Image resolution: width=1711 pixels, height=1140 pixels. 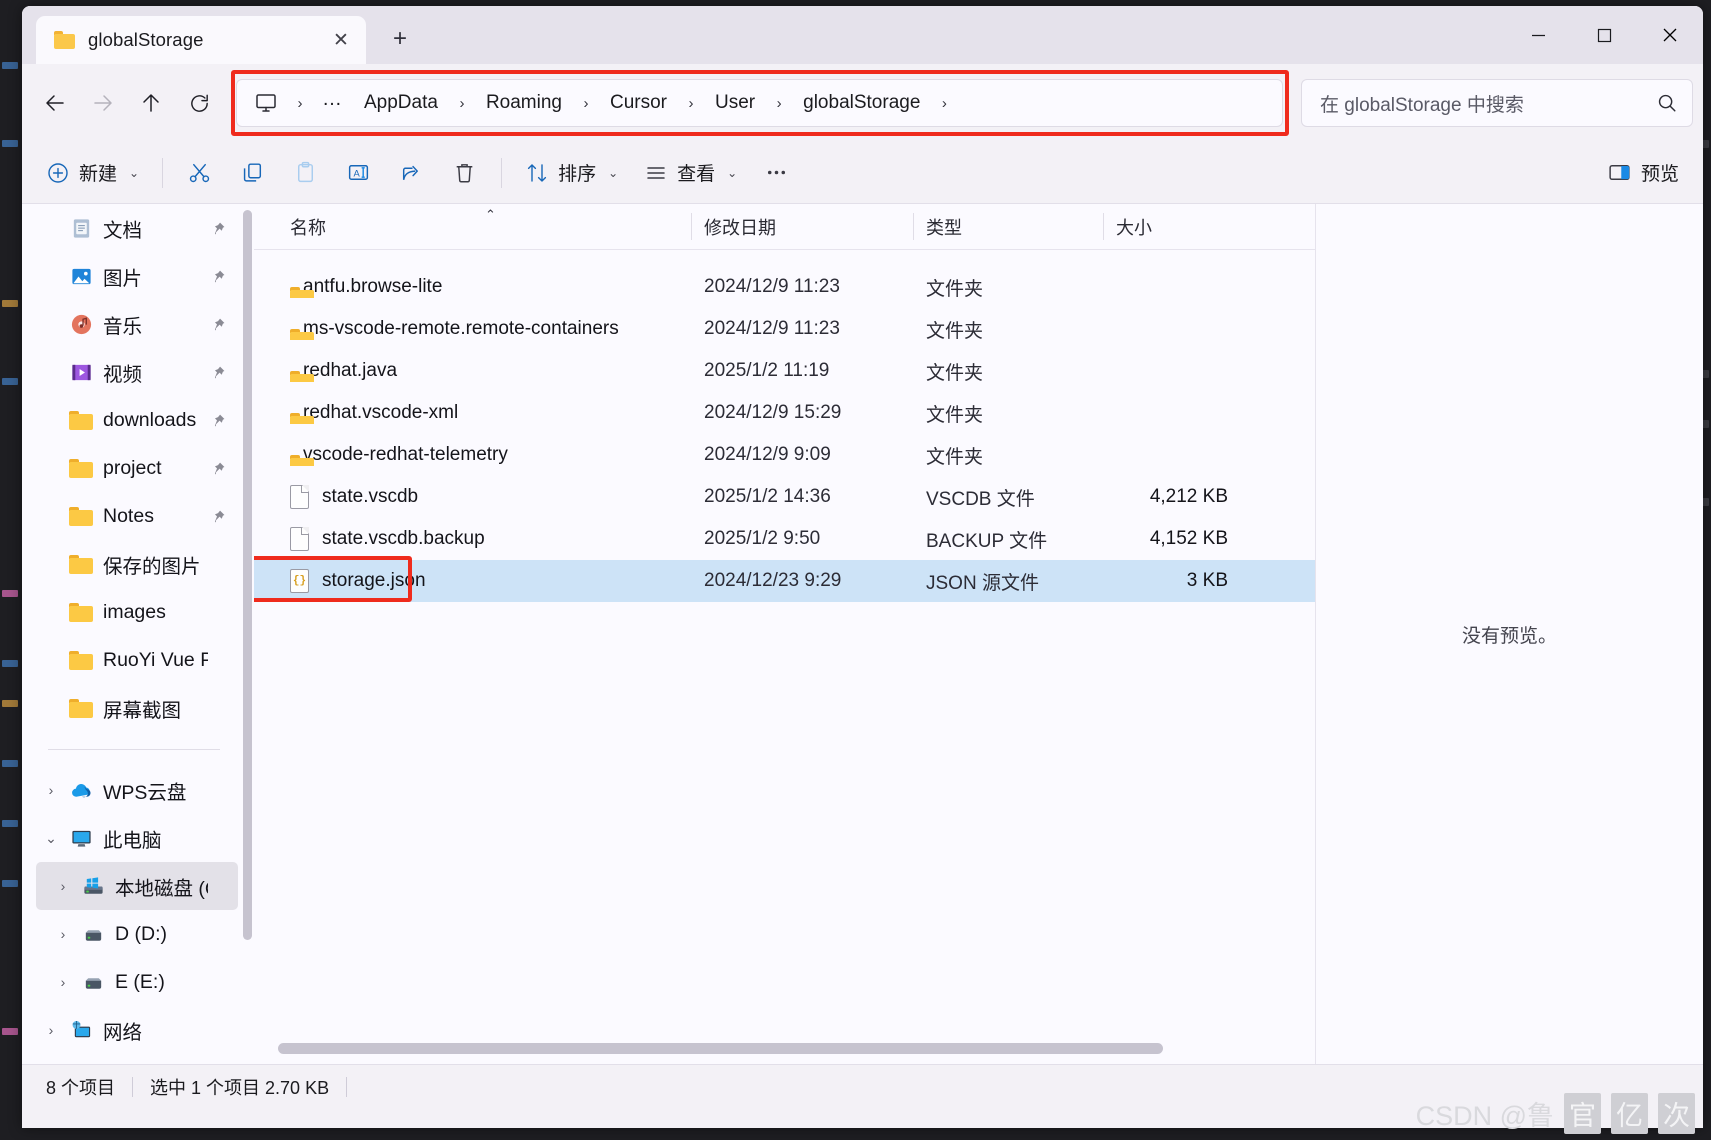 I want to click on sidebar-item-pictures: 图片, so click(x=137, y=276).